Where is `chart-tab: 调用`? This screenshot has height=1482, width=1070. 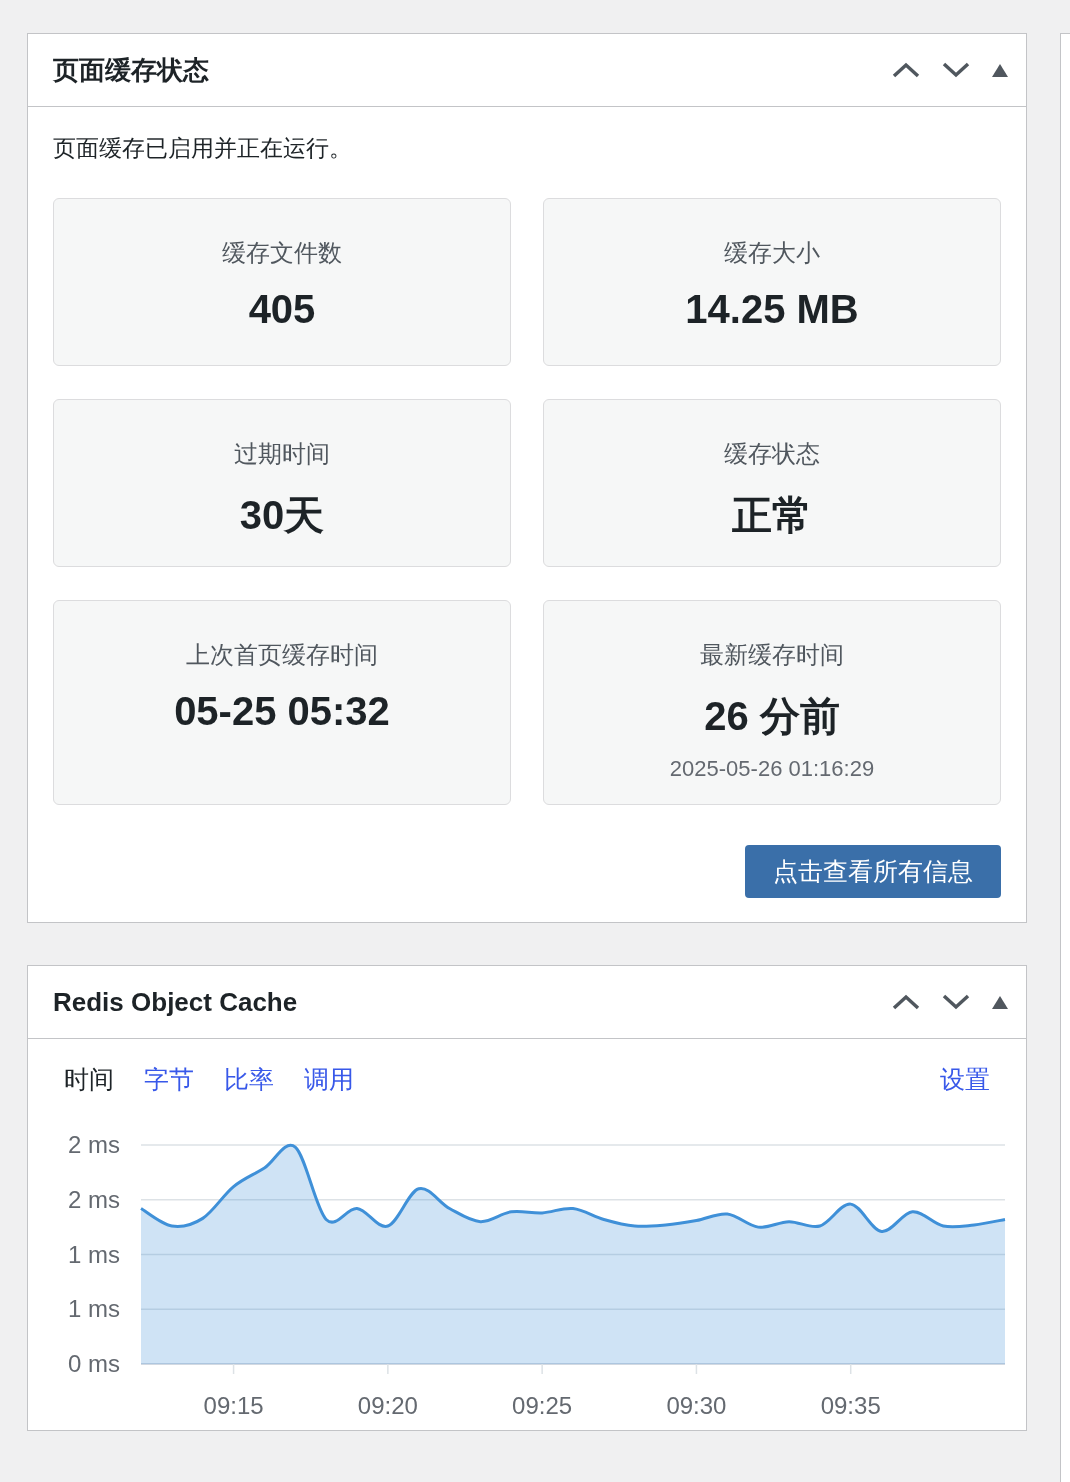 chart-tab: 调用 is located at coordinates (329, 1079).